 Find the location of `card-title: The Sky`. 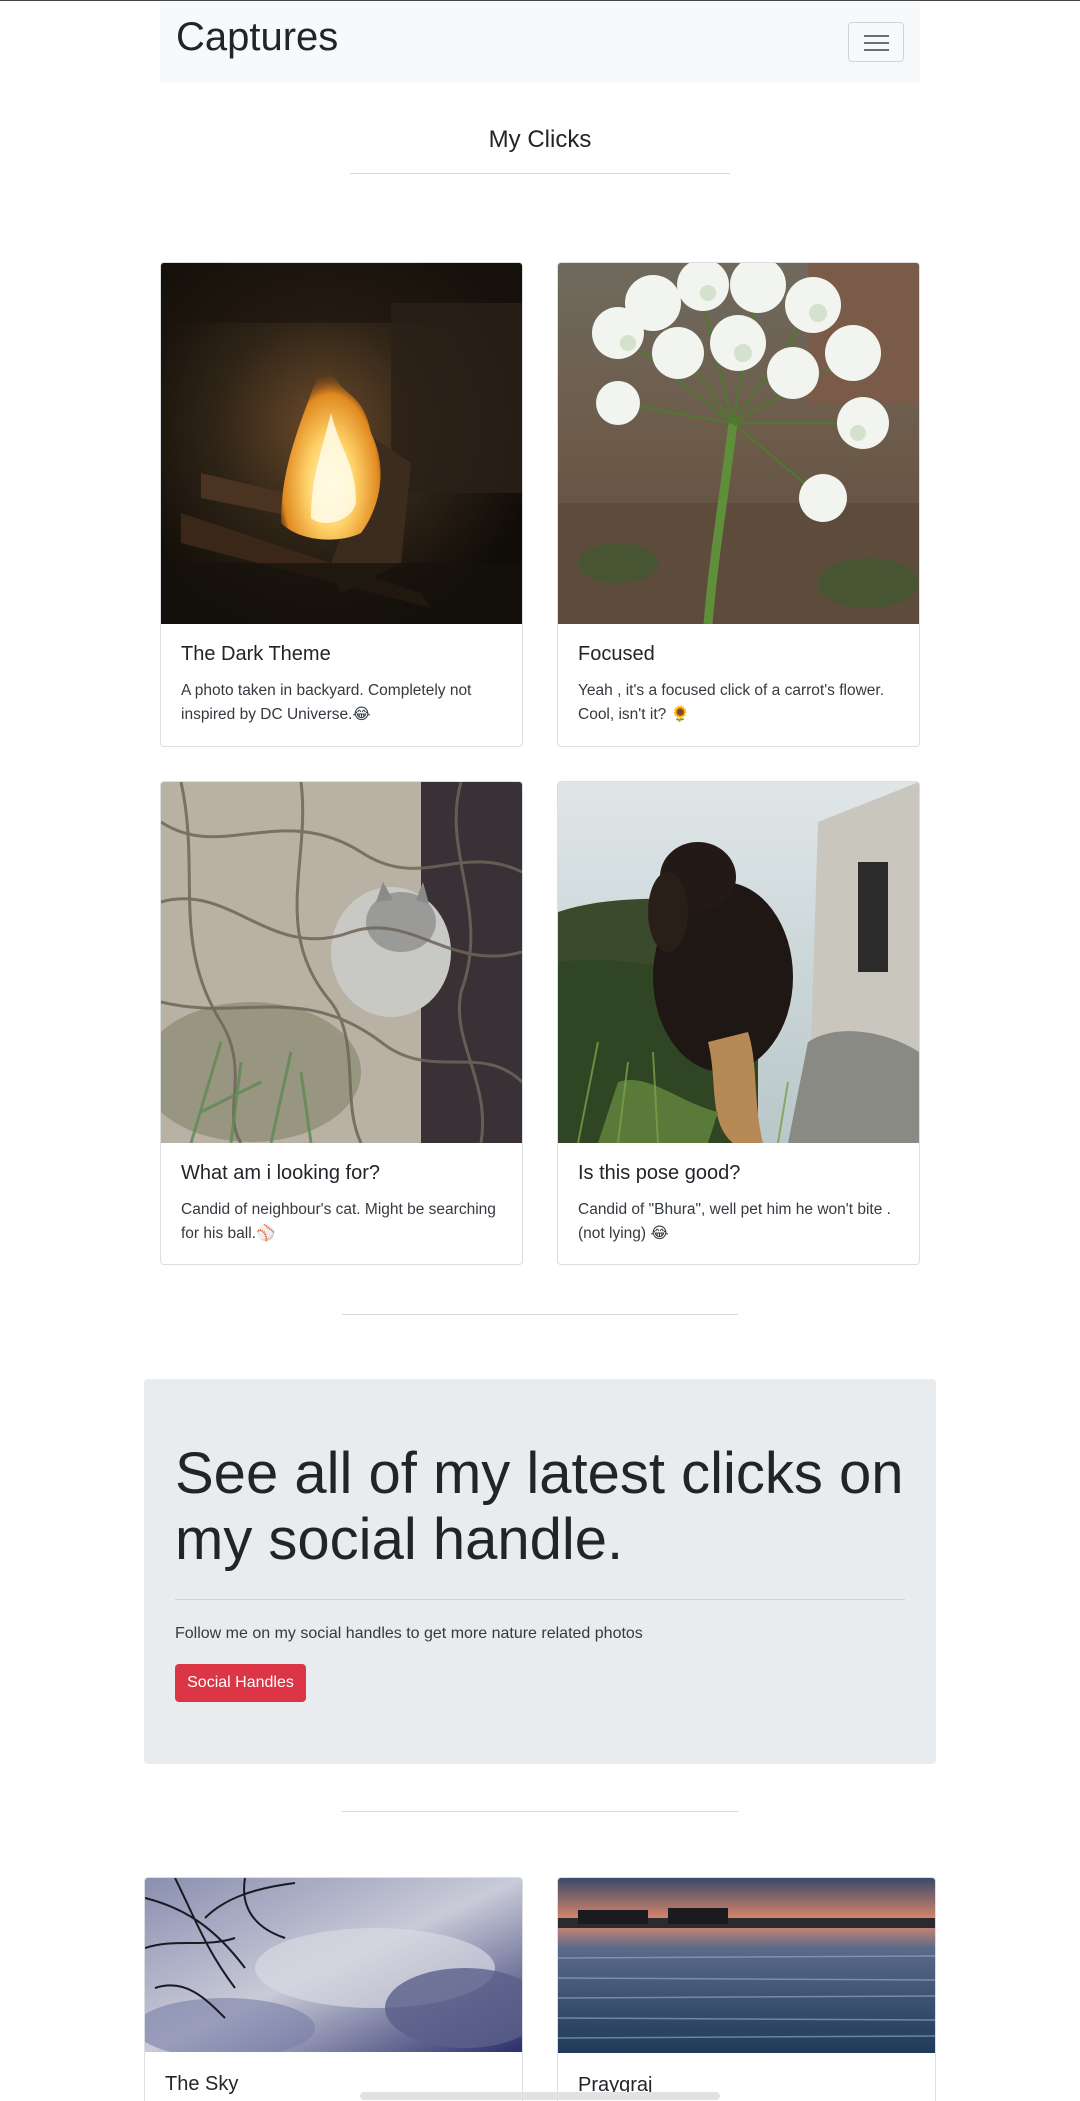

card-title: The Sky is located at coordinates (202, 2084).